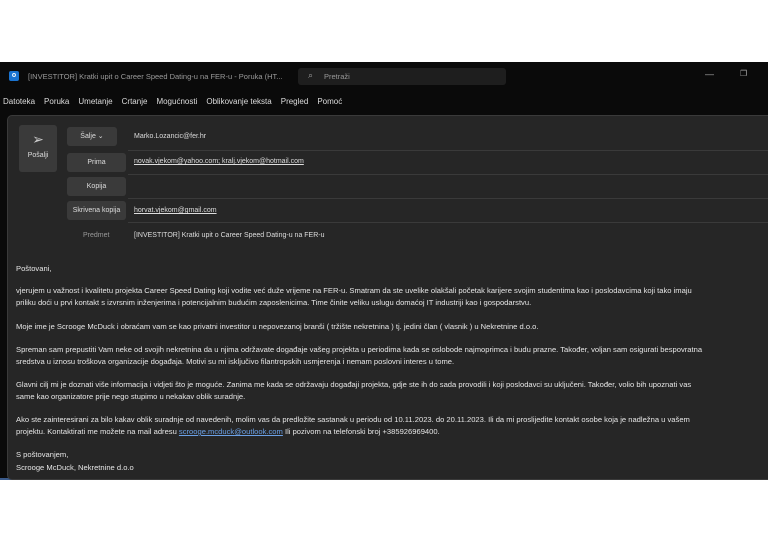 The height and width of the screenshot is (543, 768). I want to click on search-box: ⌕ Pretraži, so click(402, 76).